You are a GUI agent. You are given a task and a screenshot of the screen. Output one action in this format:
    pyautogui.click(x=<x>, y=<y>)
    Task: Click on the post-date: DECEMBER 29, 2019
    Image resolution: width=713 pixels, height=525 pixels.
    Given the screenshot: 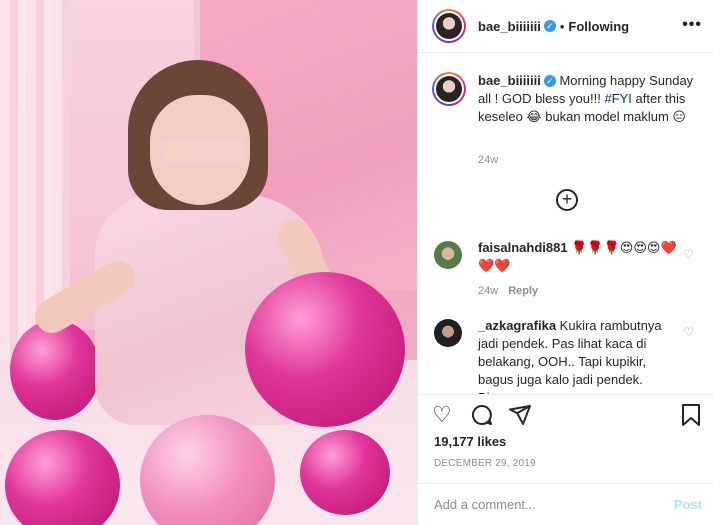 What is the action you would take?
    pyautogui.click(x=485, y=463)
    